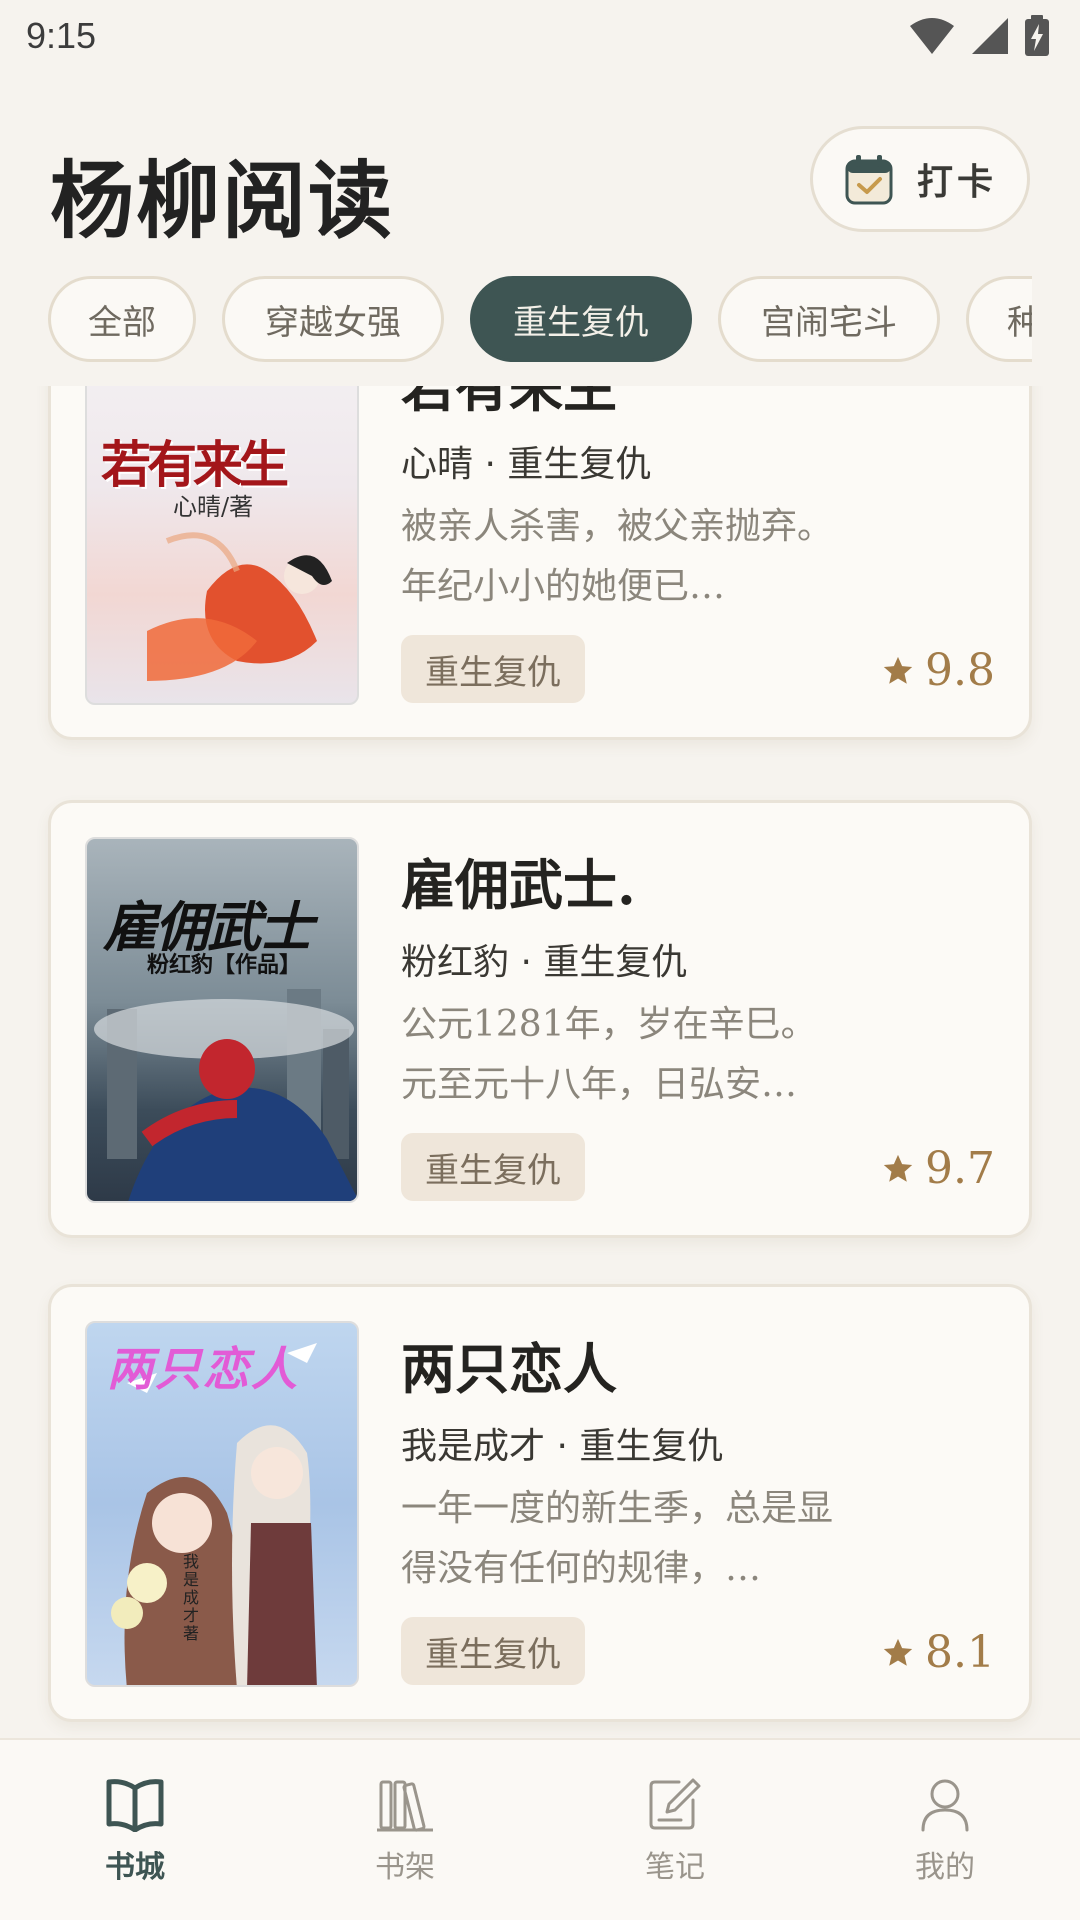 This screenshot has width=1080, height=1920. I want to click on book-cover: 雇佣武士 粉红豹【作品】, so click(222, 1020).